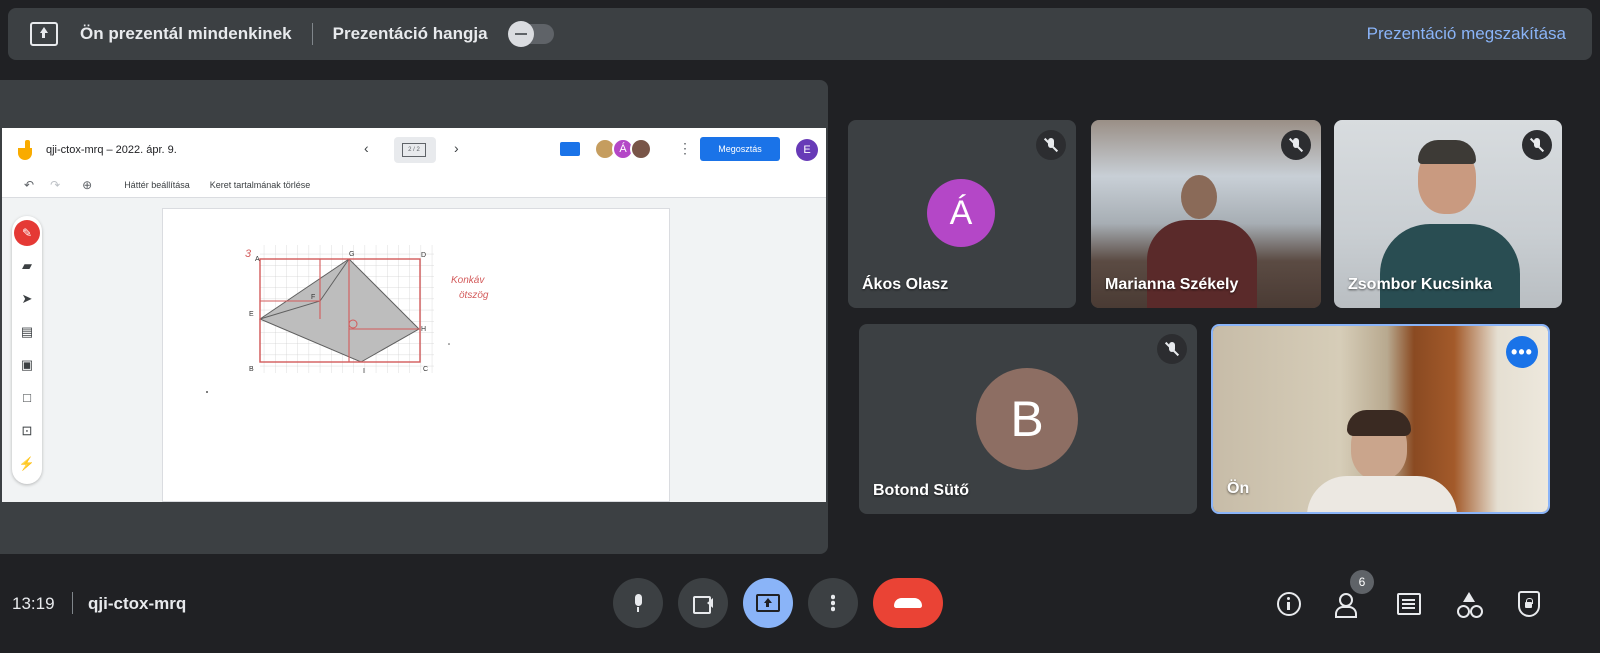 The image size is (1600, 653). What do you see at coordinates (1238, 488) in the screenshot?
I see `participant-name: Ön` at bounding box center [1238, 488].